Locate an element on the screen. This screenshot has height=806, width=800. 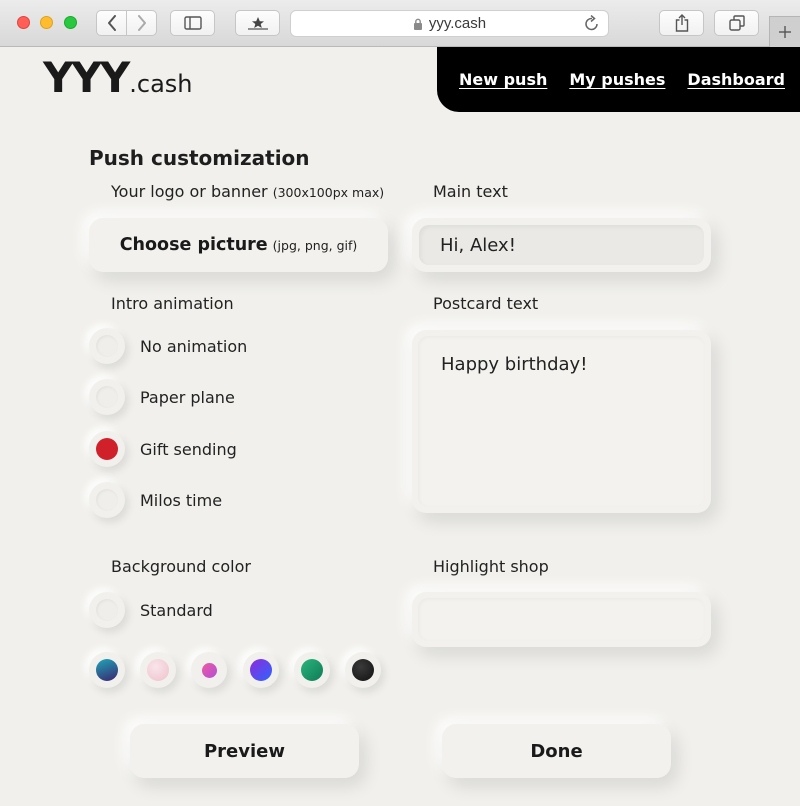
highlight-shop-wrapper is located at coordinates (561, 619).